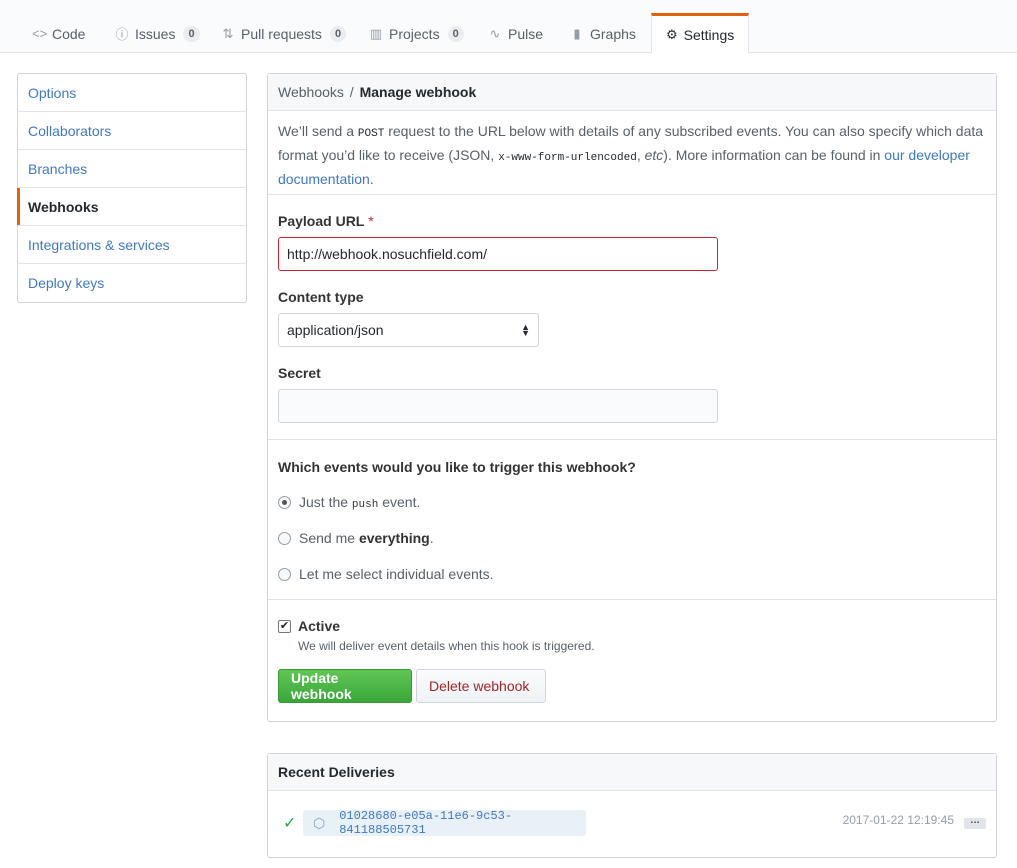 Image resolution: width=1017 pixels, height=868 pixels. I want to click on tab-label: Pull requests, so click(281, 33).